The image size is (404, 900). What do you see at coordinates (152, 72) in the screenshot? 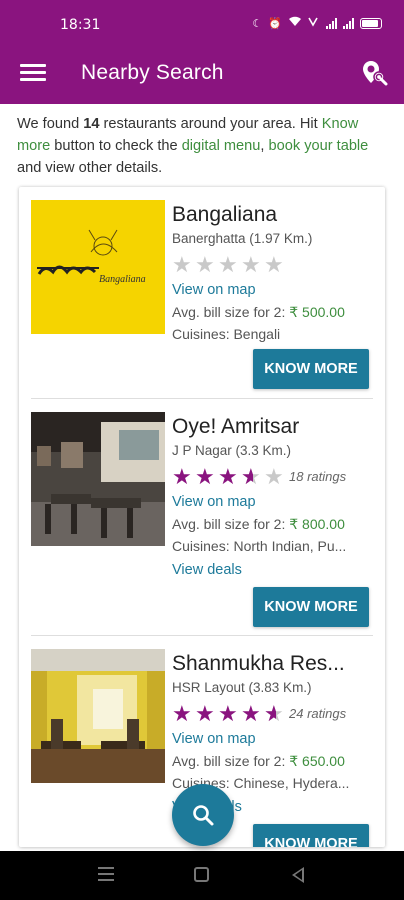
I see `page-title: Nearby Search` at bounding box center [152, 72].